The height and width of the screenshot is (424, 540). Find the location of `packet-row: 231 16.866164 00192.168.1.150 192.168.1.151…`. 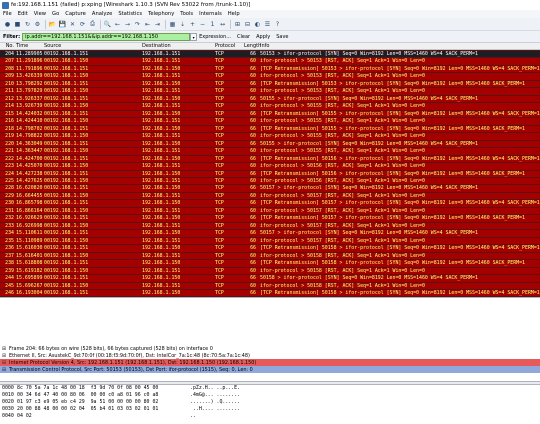

packet-row: 231 16.866164 00192.168.1.150 192.168.1.151… is located at coordinates (270, 210).